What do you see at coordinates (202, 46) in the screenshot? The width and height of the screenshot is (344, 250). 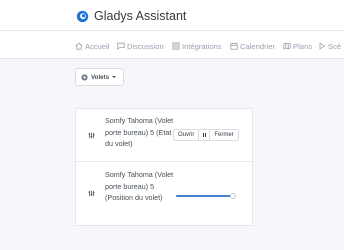 I see `nav-item-label: Intégrations` at bounding box center [202, 46].